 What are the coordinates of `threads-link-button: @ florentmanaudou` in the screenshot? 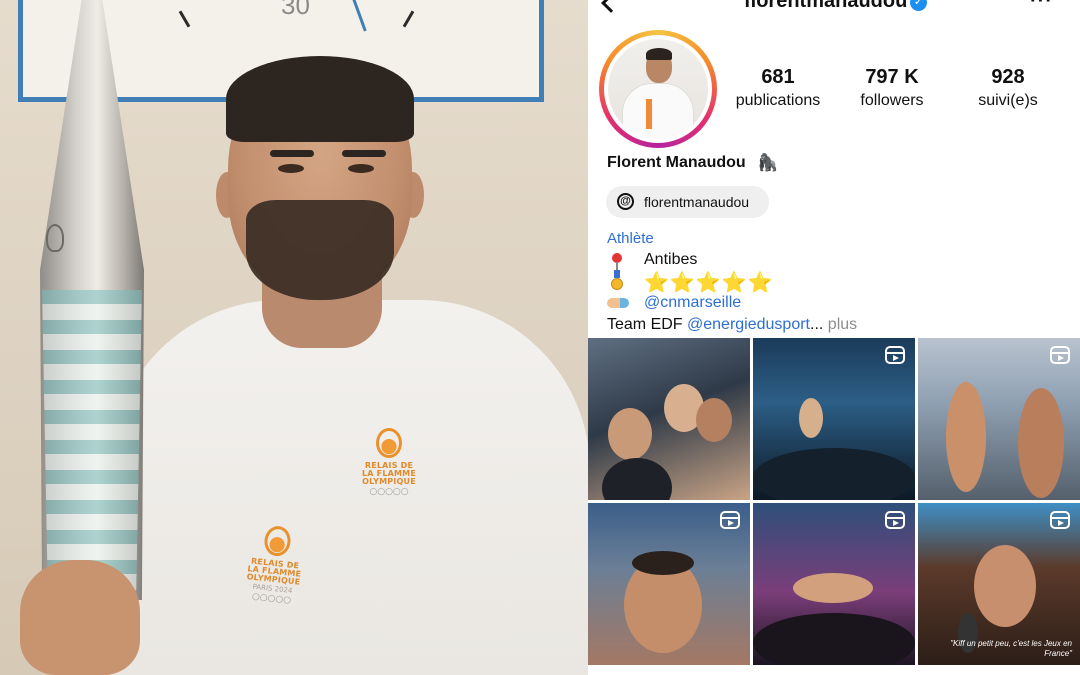 It's located at (687, 202).